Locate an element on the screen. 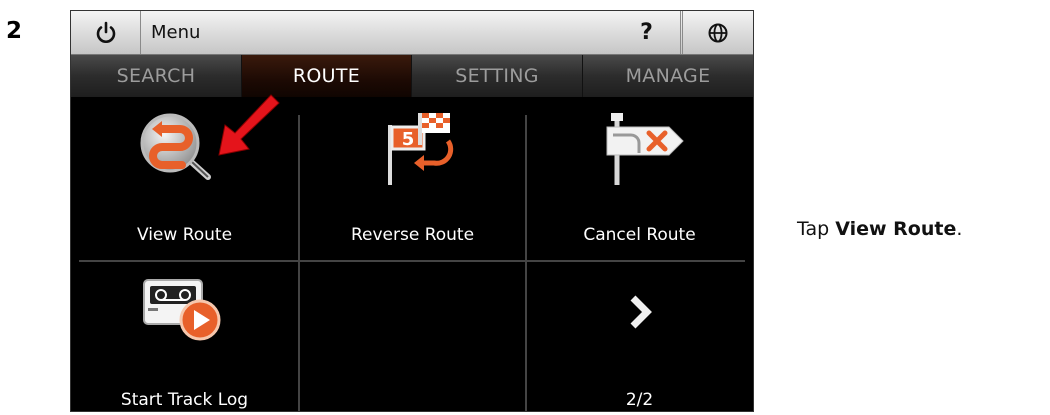 The height and width of the screenshot is (415, 1050). instruction-bold: View Route is located at coordinates (896, 229).